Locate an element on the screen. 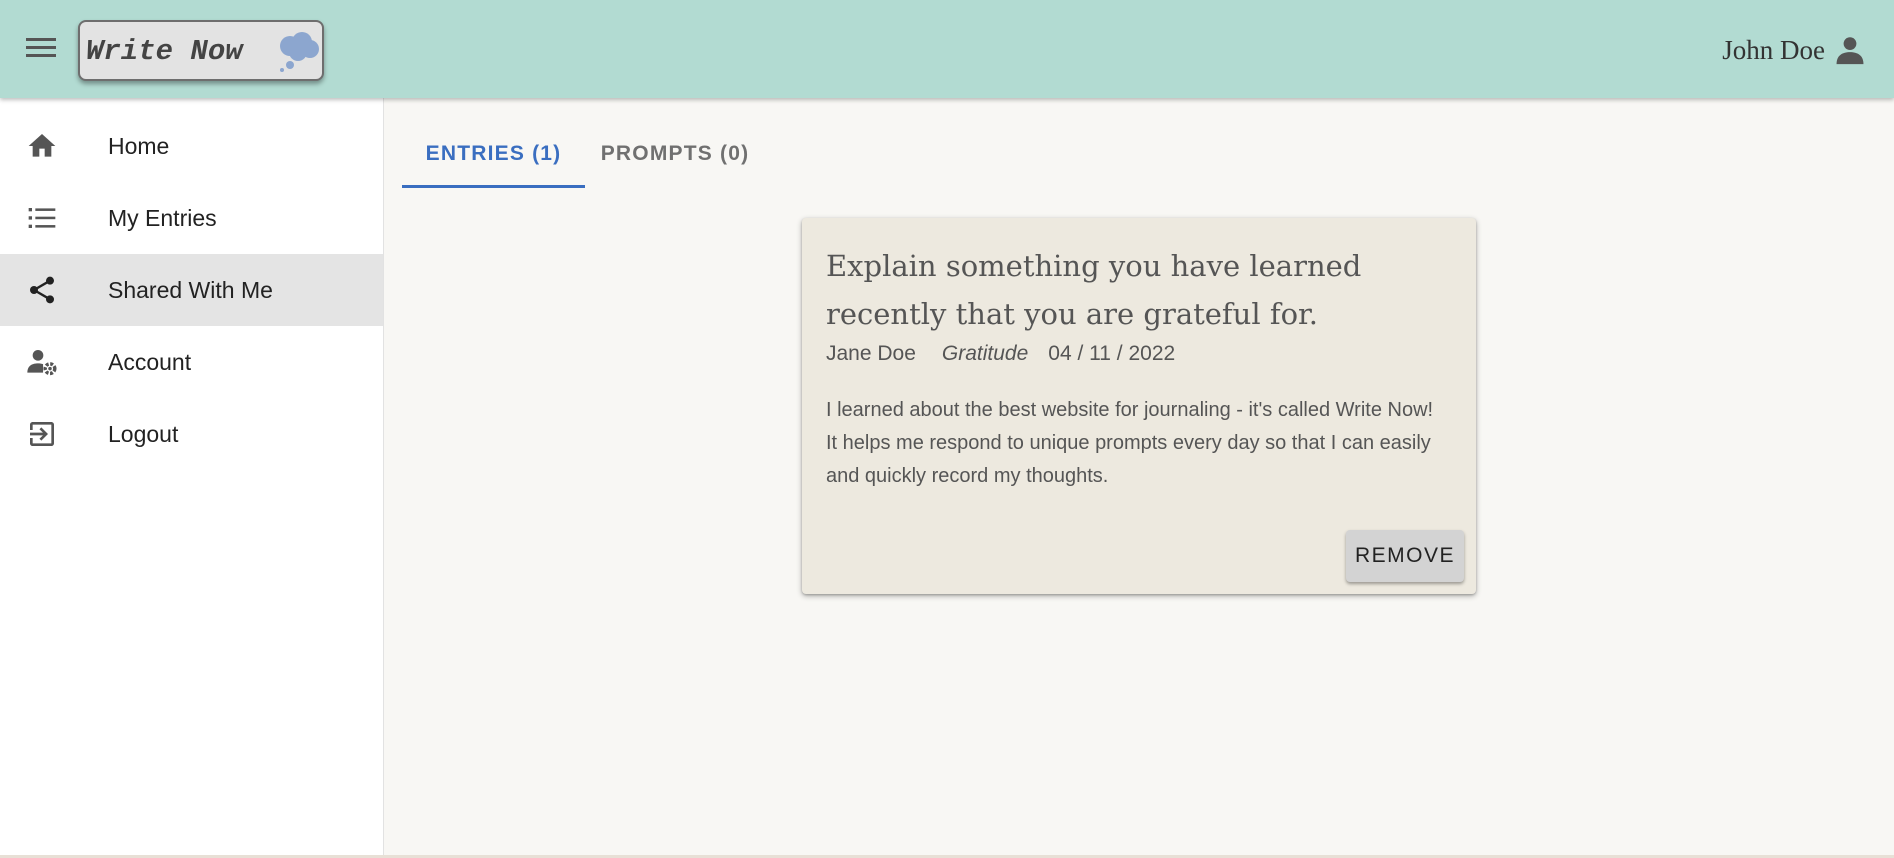 The height and width of the screenshot is (858, 1894). sidebar-item-label: My Entries is located at coordinates (162, 217).